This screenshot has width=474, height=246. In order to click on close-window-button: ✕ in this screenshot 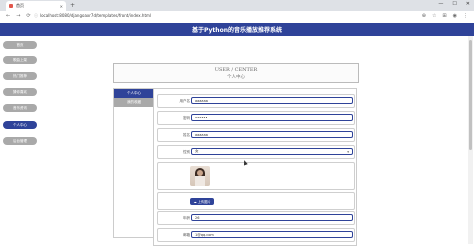, I will do `click(468, 4)`.